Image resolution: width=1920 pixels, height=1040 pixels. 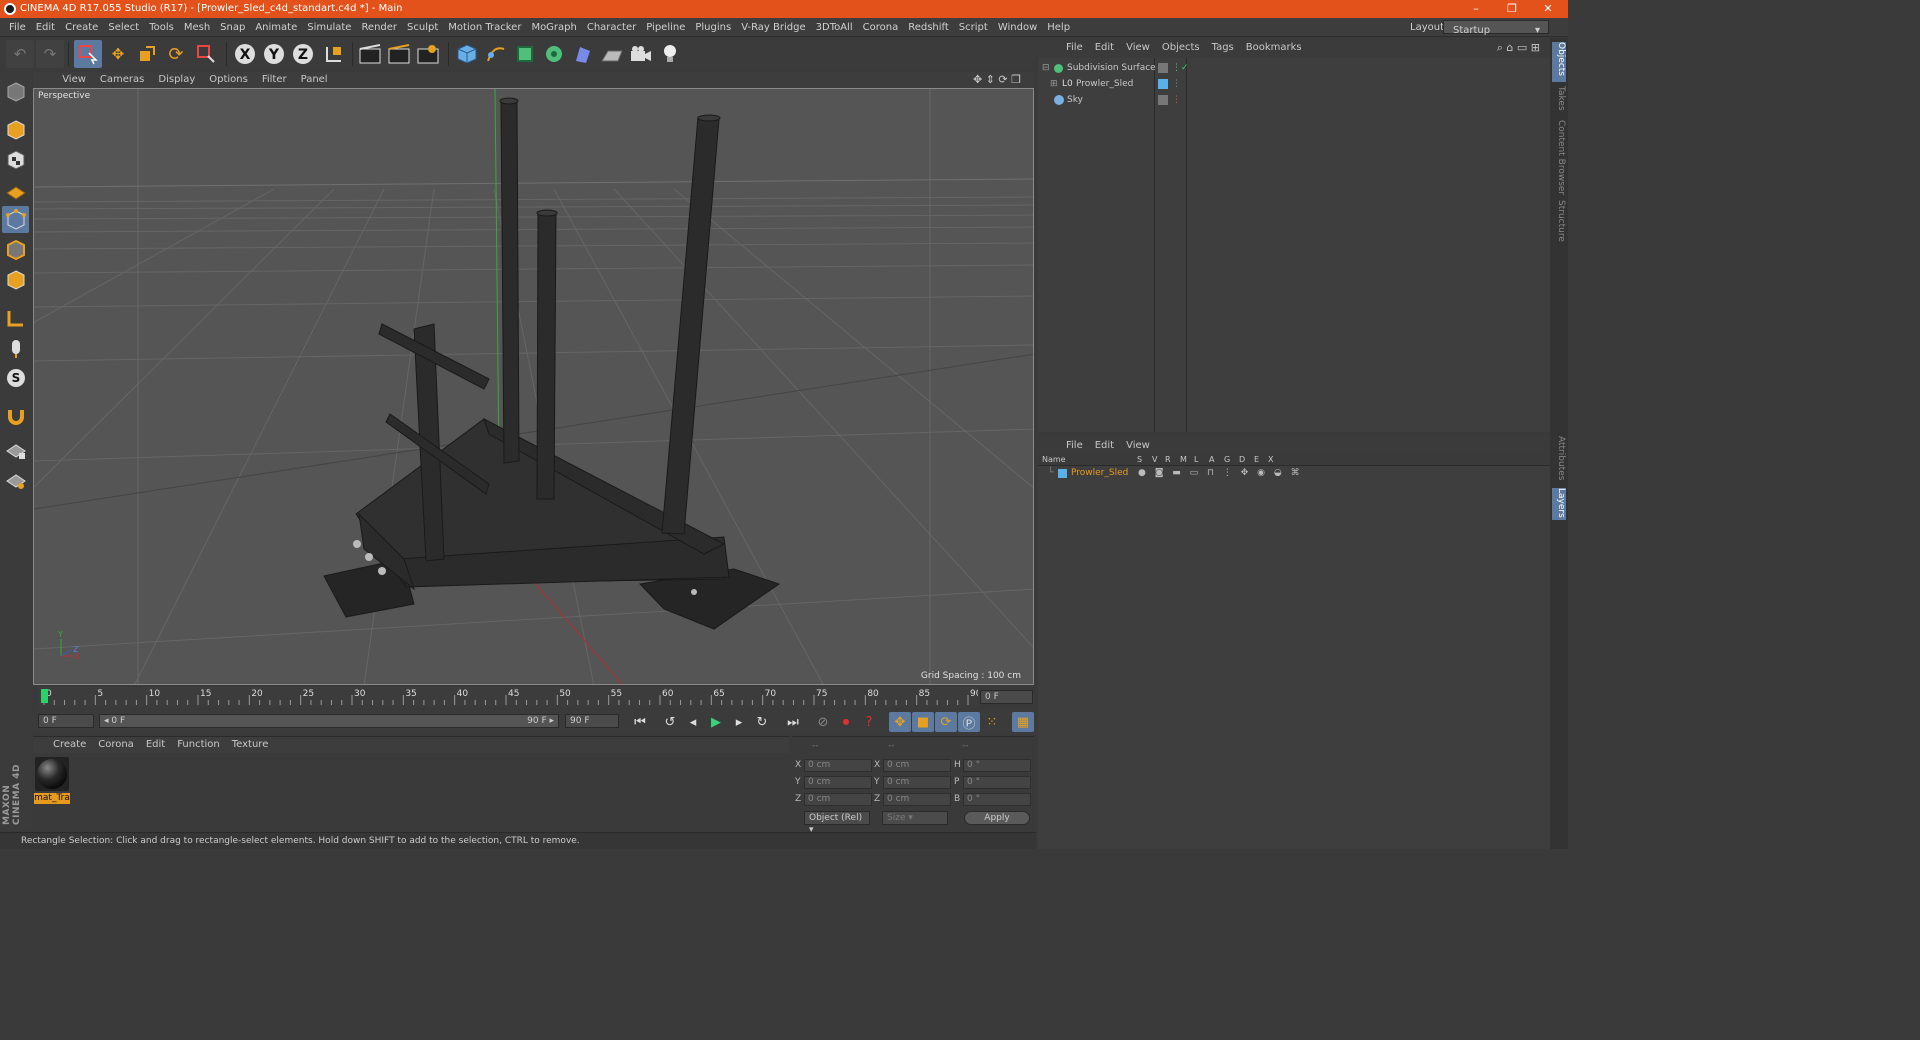 What do you see at coordinates (250, 745) in the screenshot?
I see `material-menu-texture: Texture` at bounding box center [250, 745].